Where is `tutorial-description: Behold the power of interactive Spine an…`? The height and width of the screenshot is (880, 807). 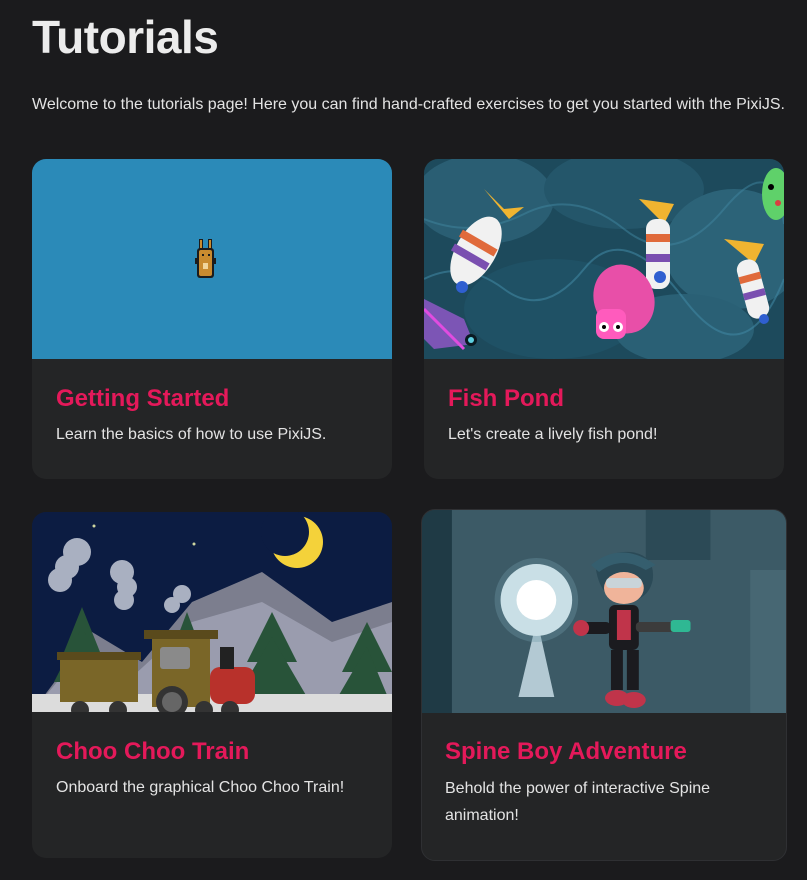
tutorial-description: Behold the power of interactive Spine an… is located at coordinates (578, 802).